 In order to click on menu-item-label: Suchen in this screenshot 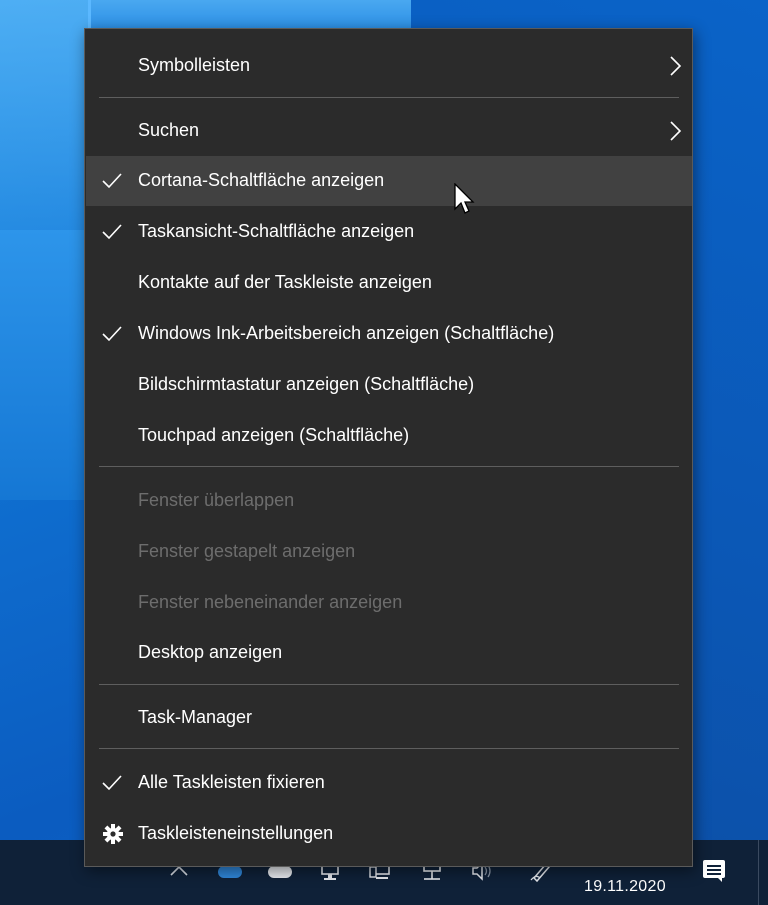, I will do `click(169, 130)`.